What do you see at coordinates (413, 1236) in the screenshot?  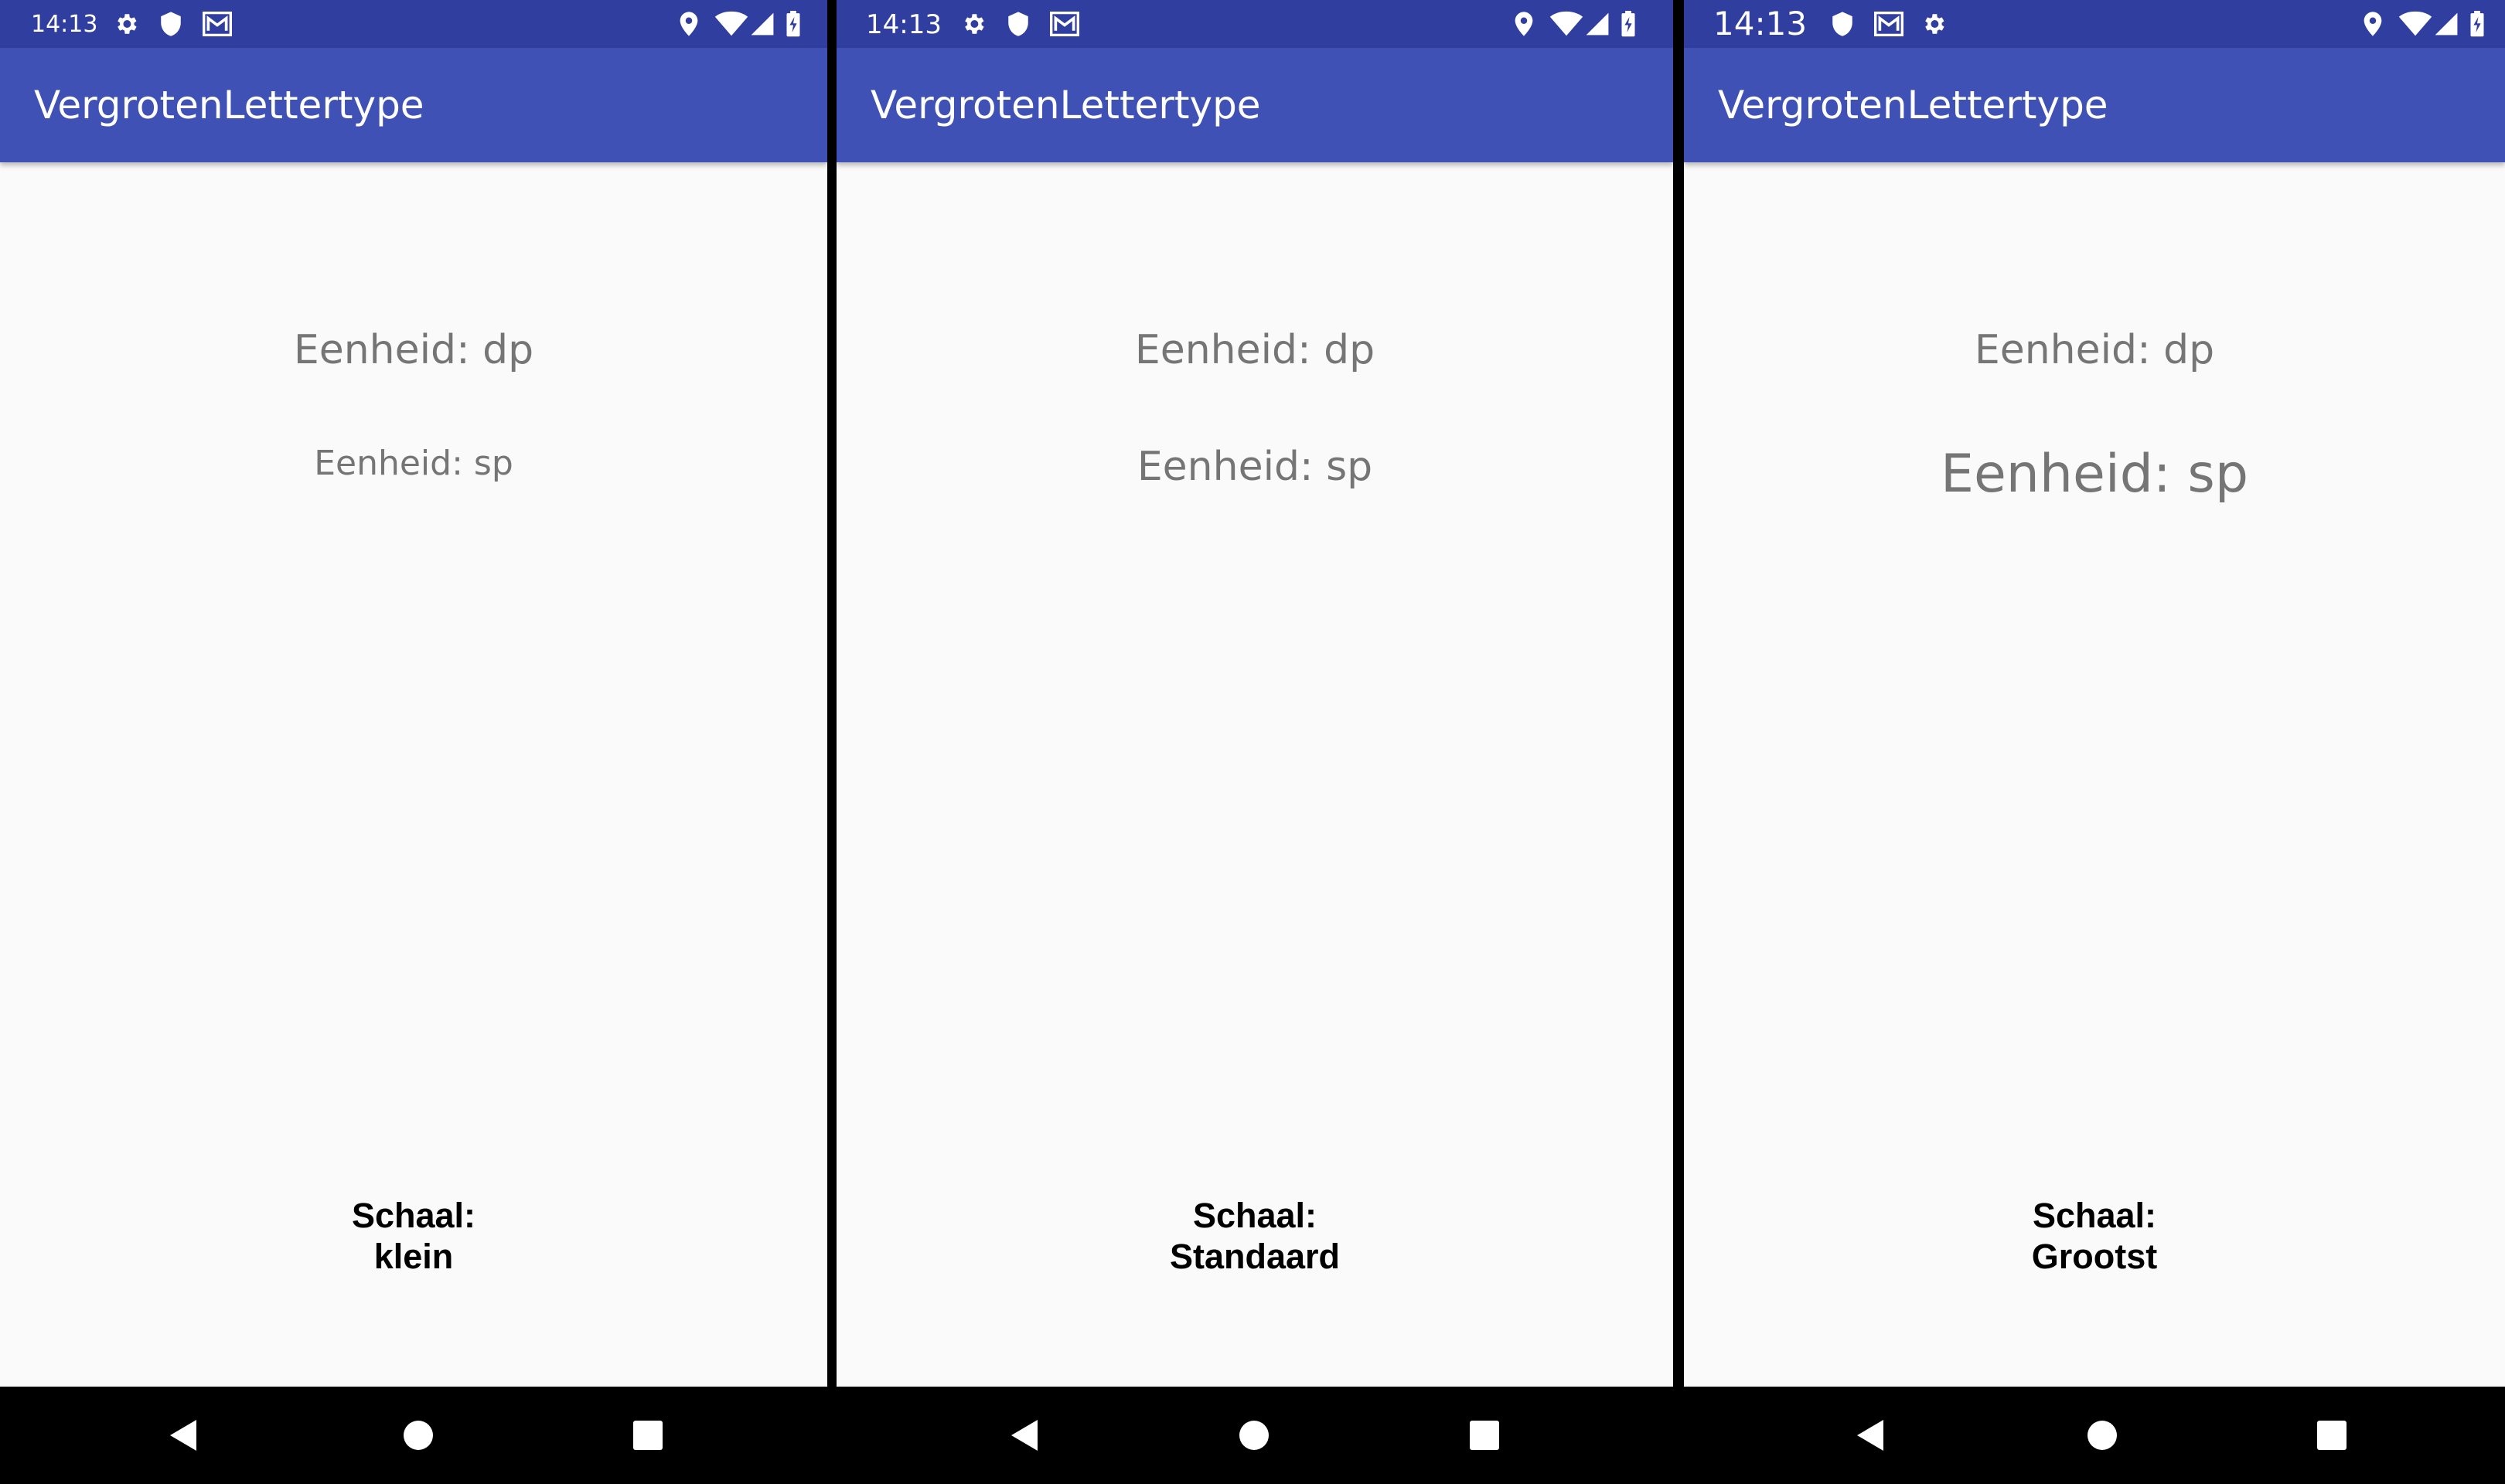 I see `scale-caption: Schaal: klein` at bounding box center [413, 1236].